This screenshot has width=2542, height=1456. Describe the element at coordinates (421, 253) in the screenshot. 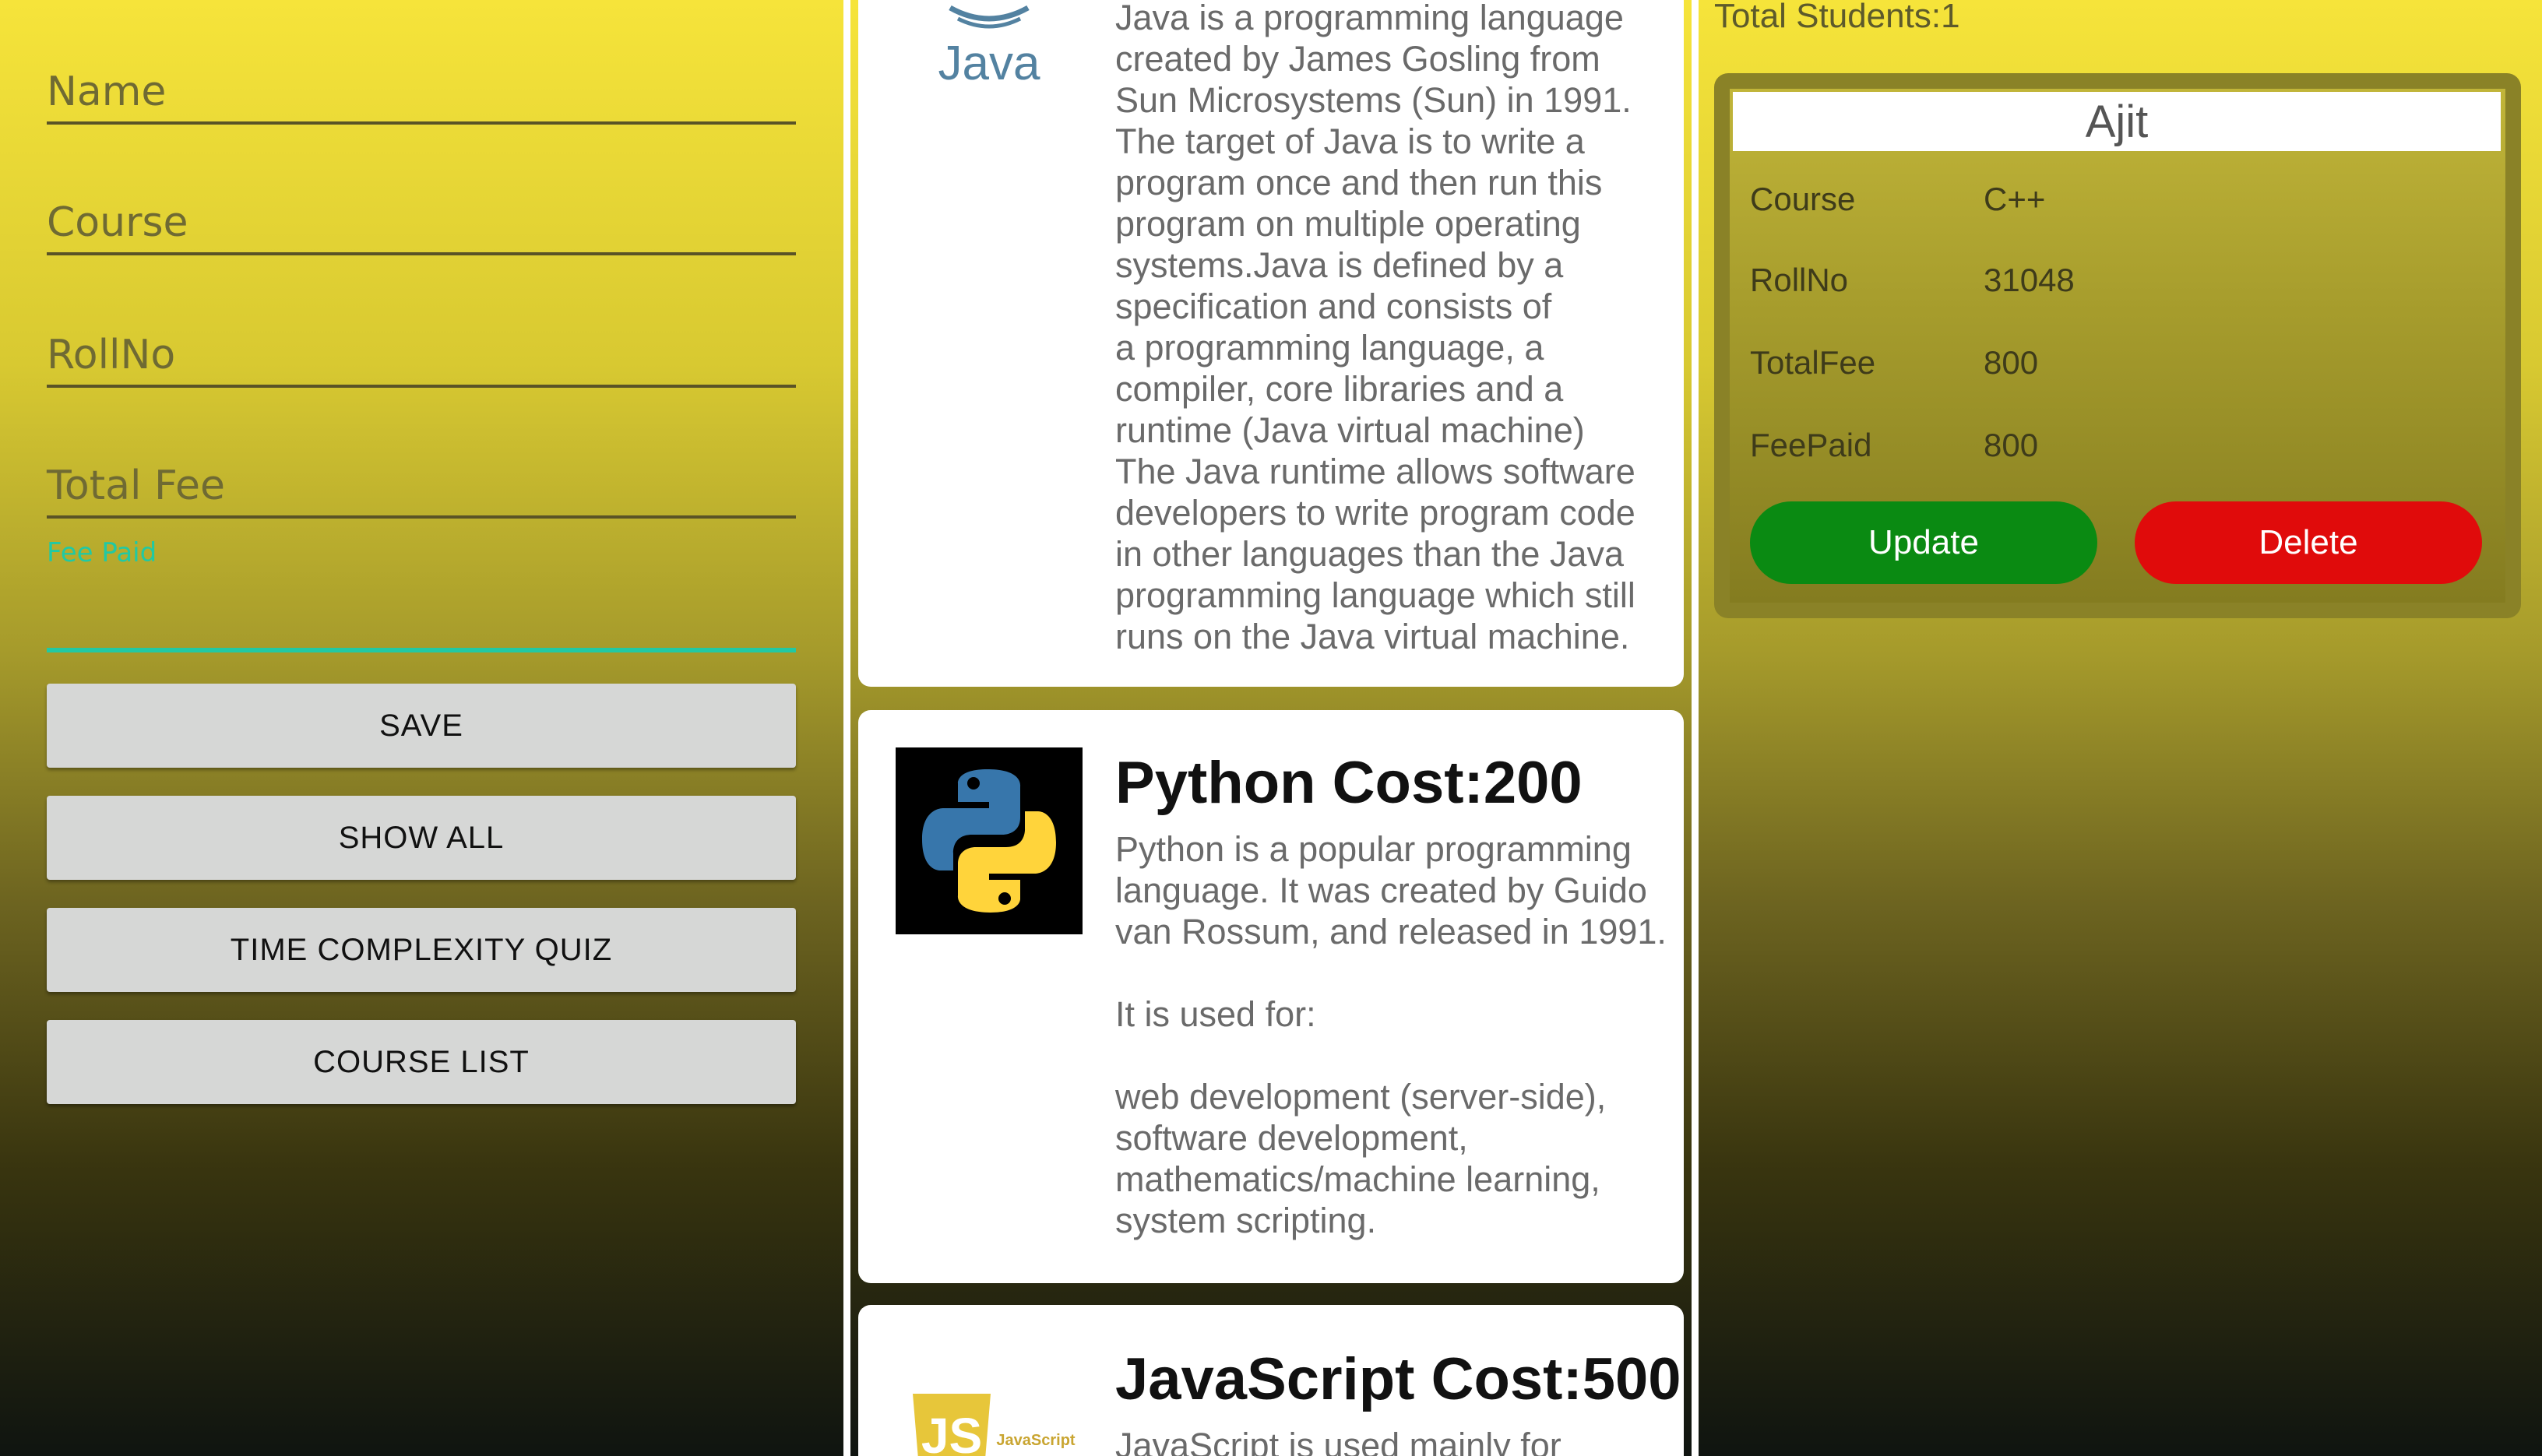

I see `course-underline` at that location.